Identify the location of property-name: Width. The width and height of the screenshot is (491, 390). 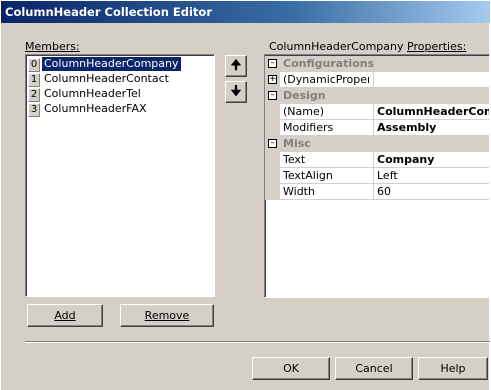
(299, 191).